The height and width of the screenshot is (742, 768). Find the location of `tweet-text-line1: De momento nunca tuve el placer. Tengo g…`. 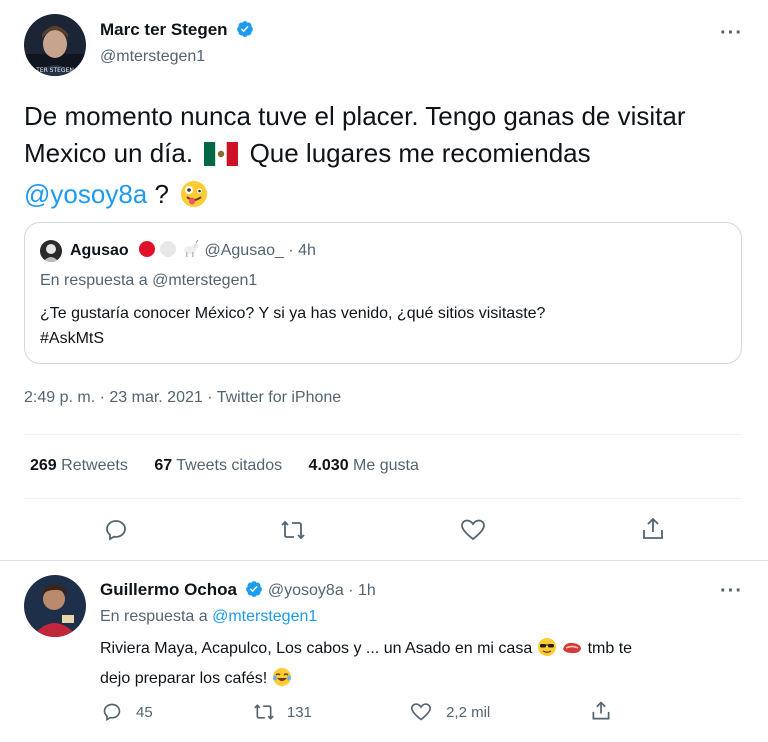

tweet-text-line1: De momento nunca tuve el placer. Tengo g… is located at coordinates (355, 116).